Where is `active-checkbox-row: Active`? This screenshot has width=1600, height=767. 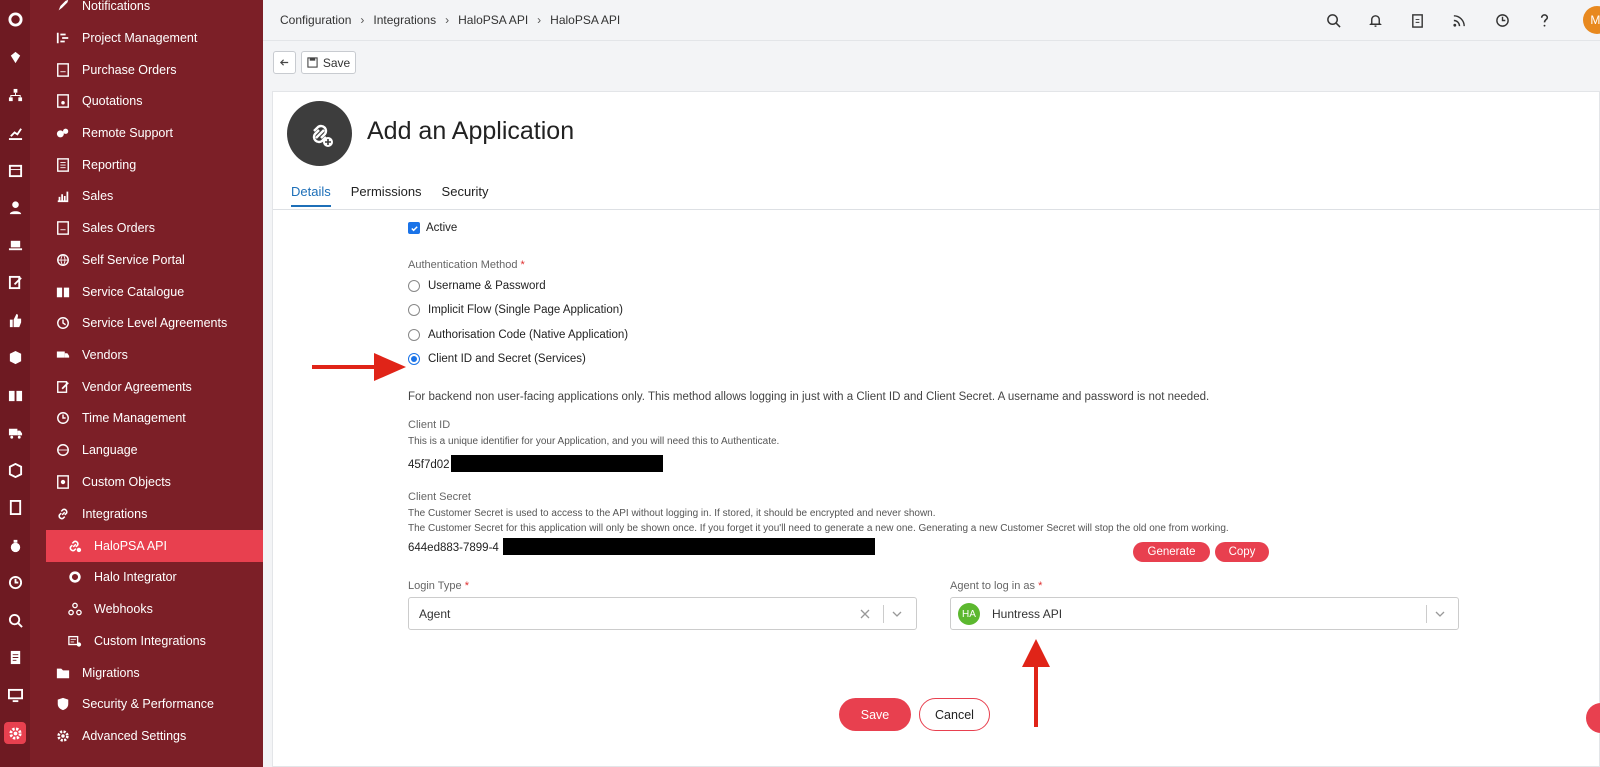
active-checkbox-row: Active is located at coordinates (432, 228).